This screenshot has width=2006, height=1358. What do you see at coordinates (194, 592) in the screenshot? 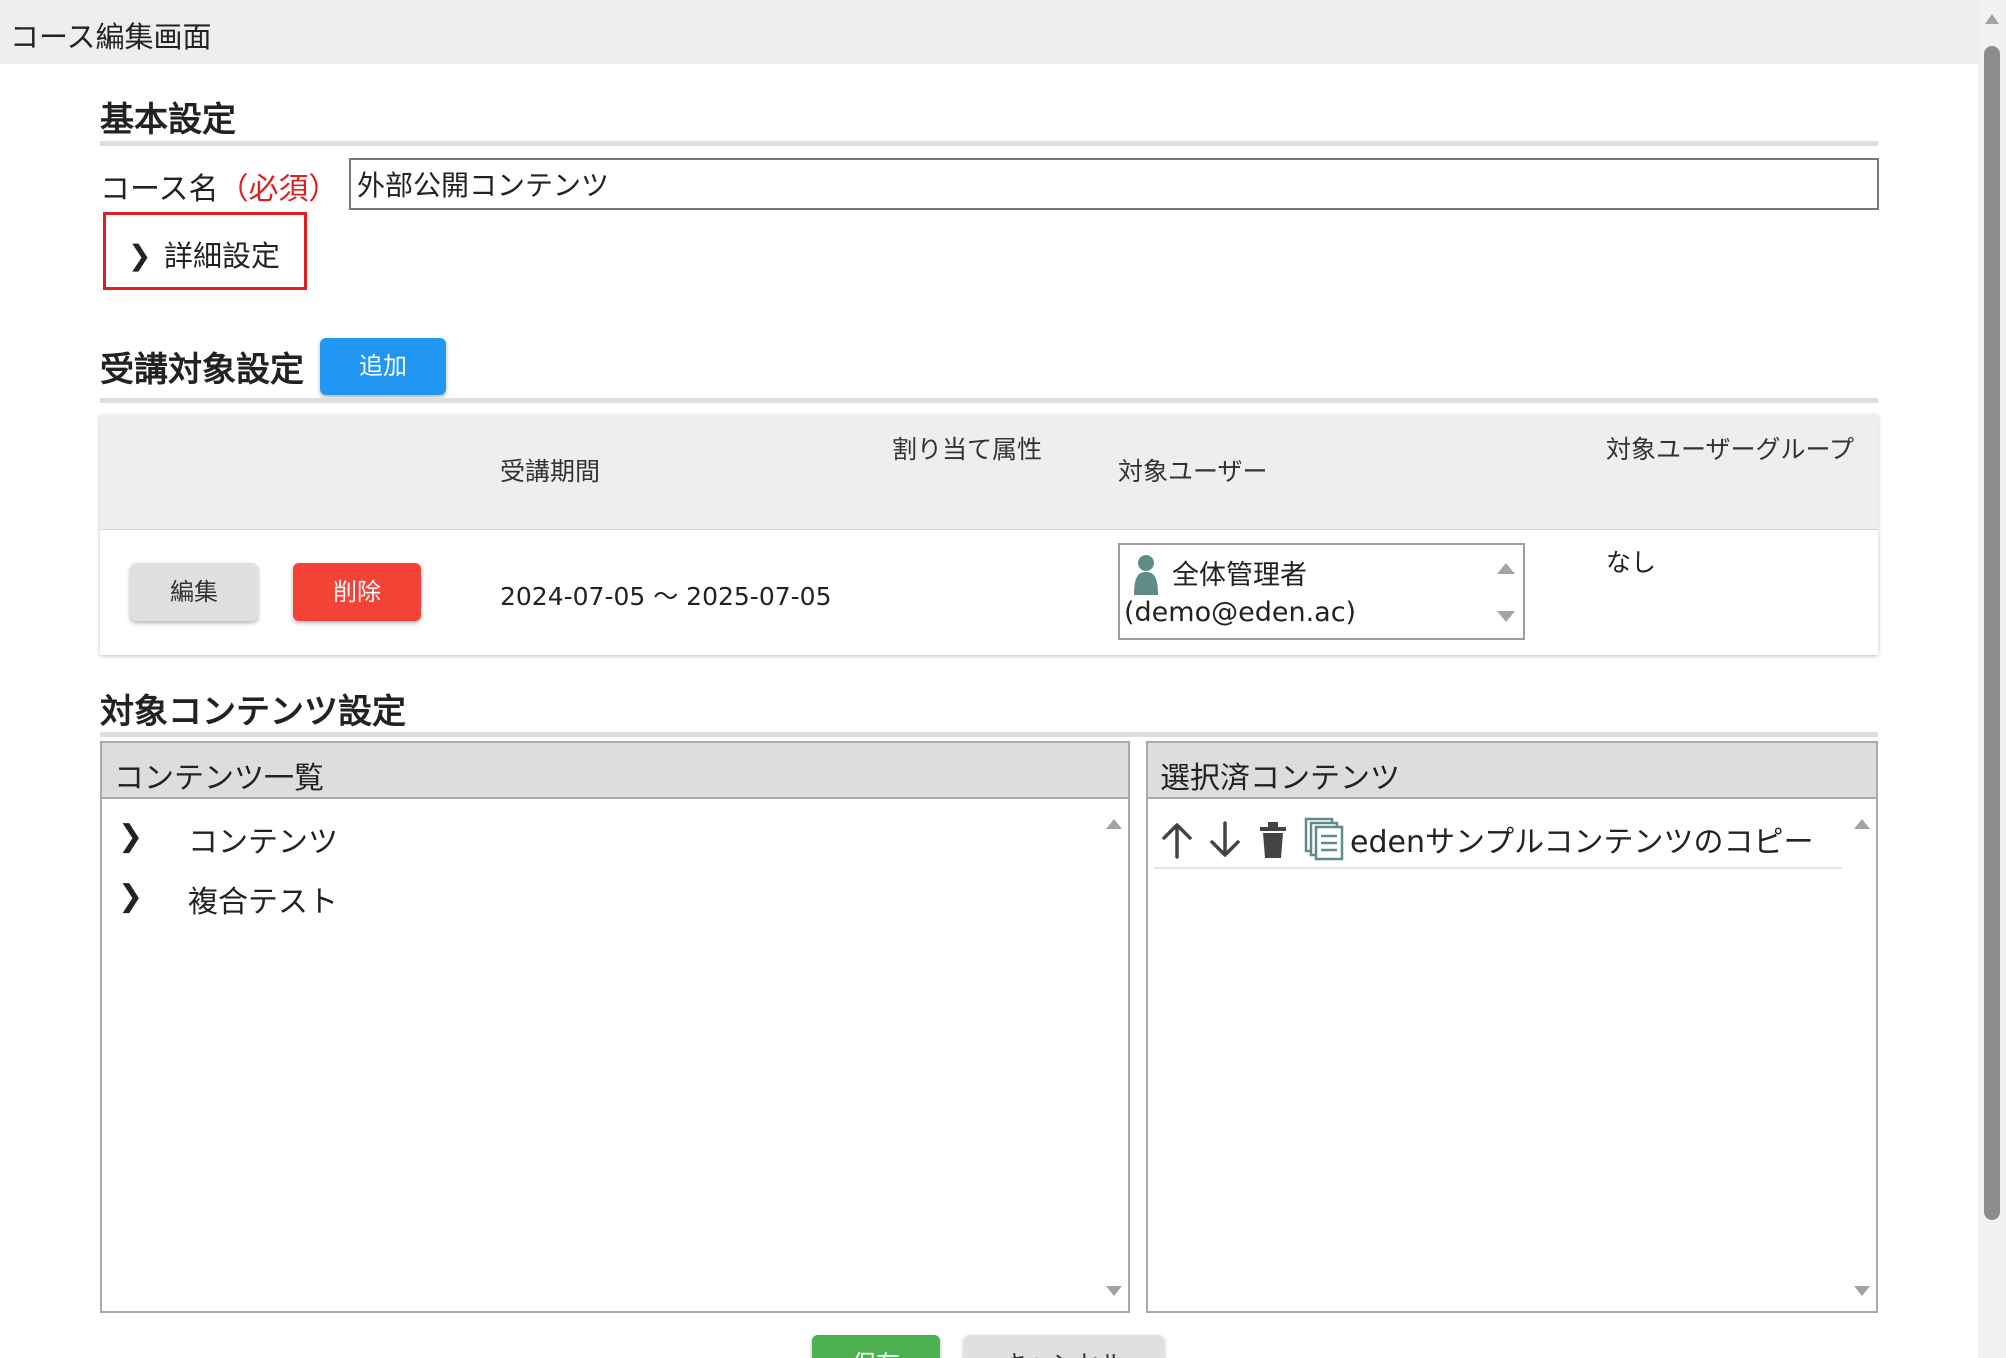
I see `edit-button: 編集` at bounding box center [194, 592].